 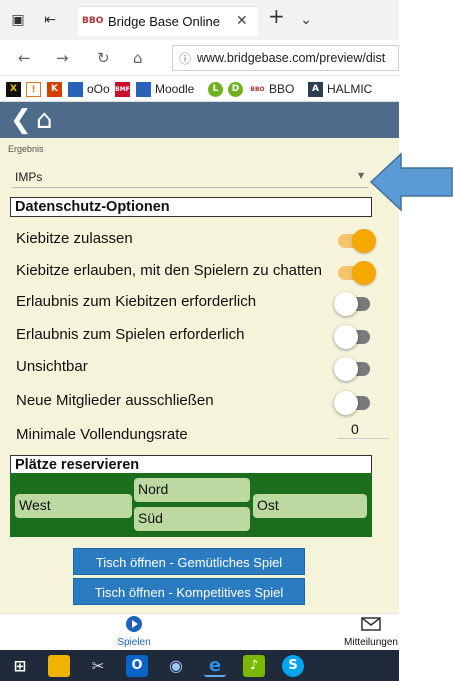 What do you see at coordinates (62, 58) in the screenshot?
I see `forward-icon: →` at bounding box center [62, 58].